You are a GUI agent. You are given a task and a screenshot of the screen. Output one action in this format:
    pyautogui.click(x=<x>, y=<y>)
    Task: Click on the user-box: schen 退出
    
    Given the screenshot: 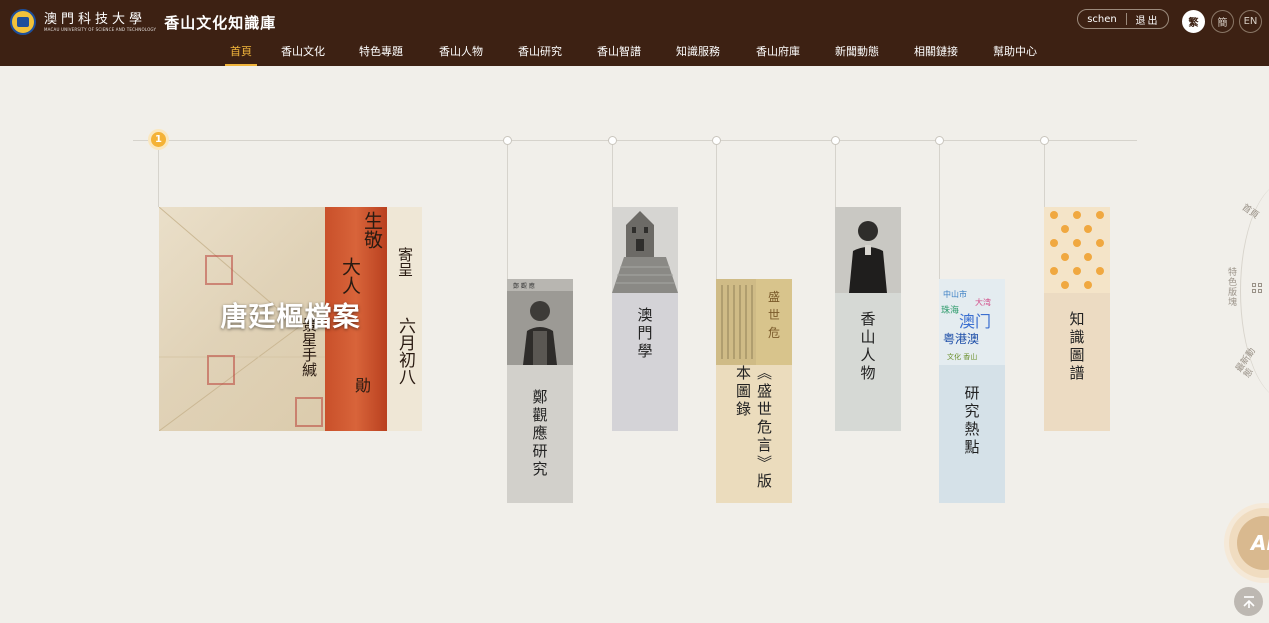 What is the action you would take?
    pyautogui.click(x=1123, y=19)
    